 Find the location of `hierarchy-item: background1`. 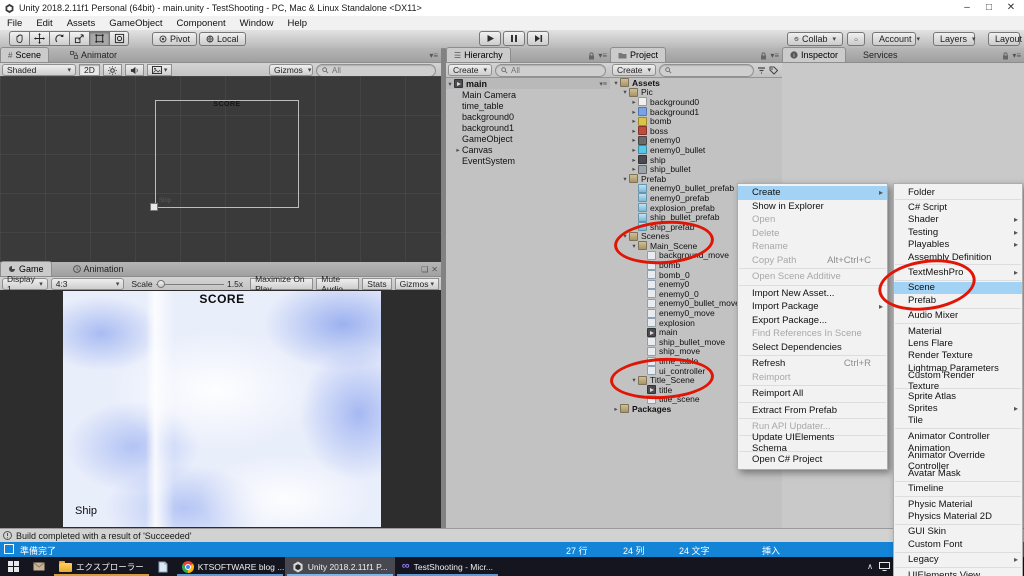

hierarchy-item: background1 is located at coordinates (528, 127).